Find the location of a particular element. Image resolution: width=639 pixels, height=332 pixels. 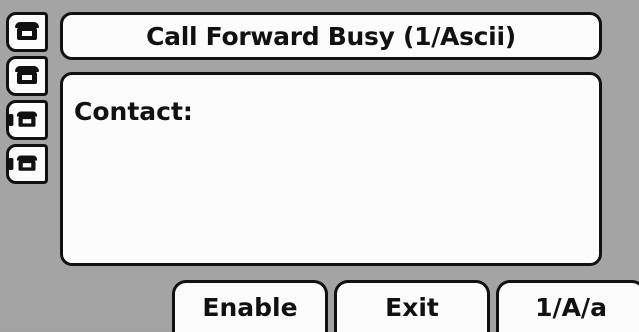

screen-title: Call Forward Busy (1/Ascii) is located at coordinates (331, 36).